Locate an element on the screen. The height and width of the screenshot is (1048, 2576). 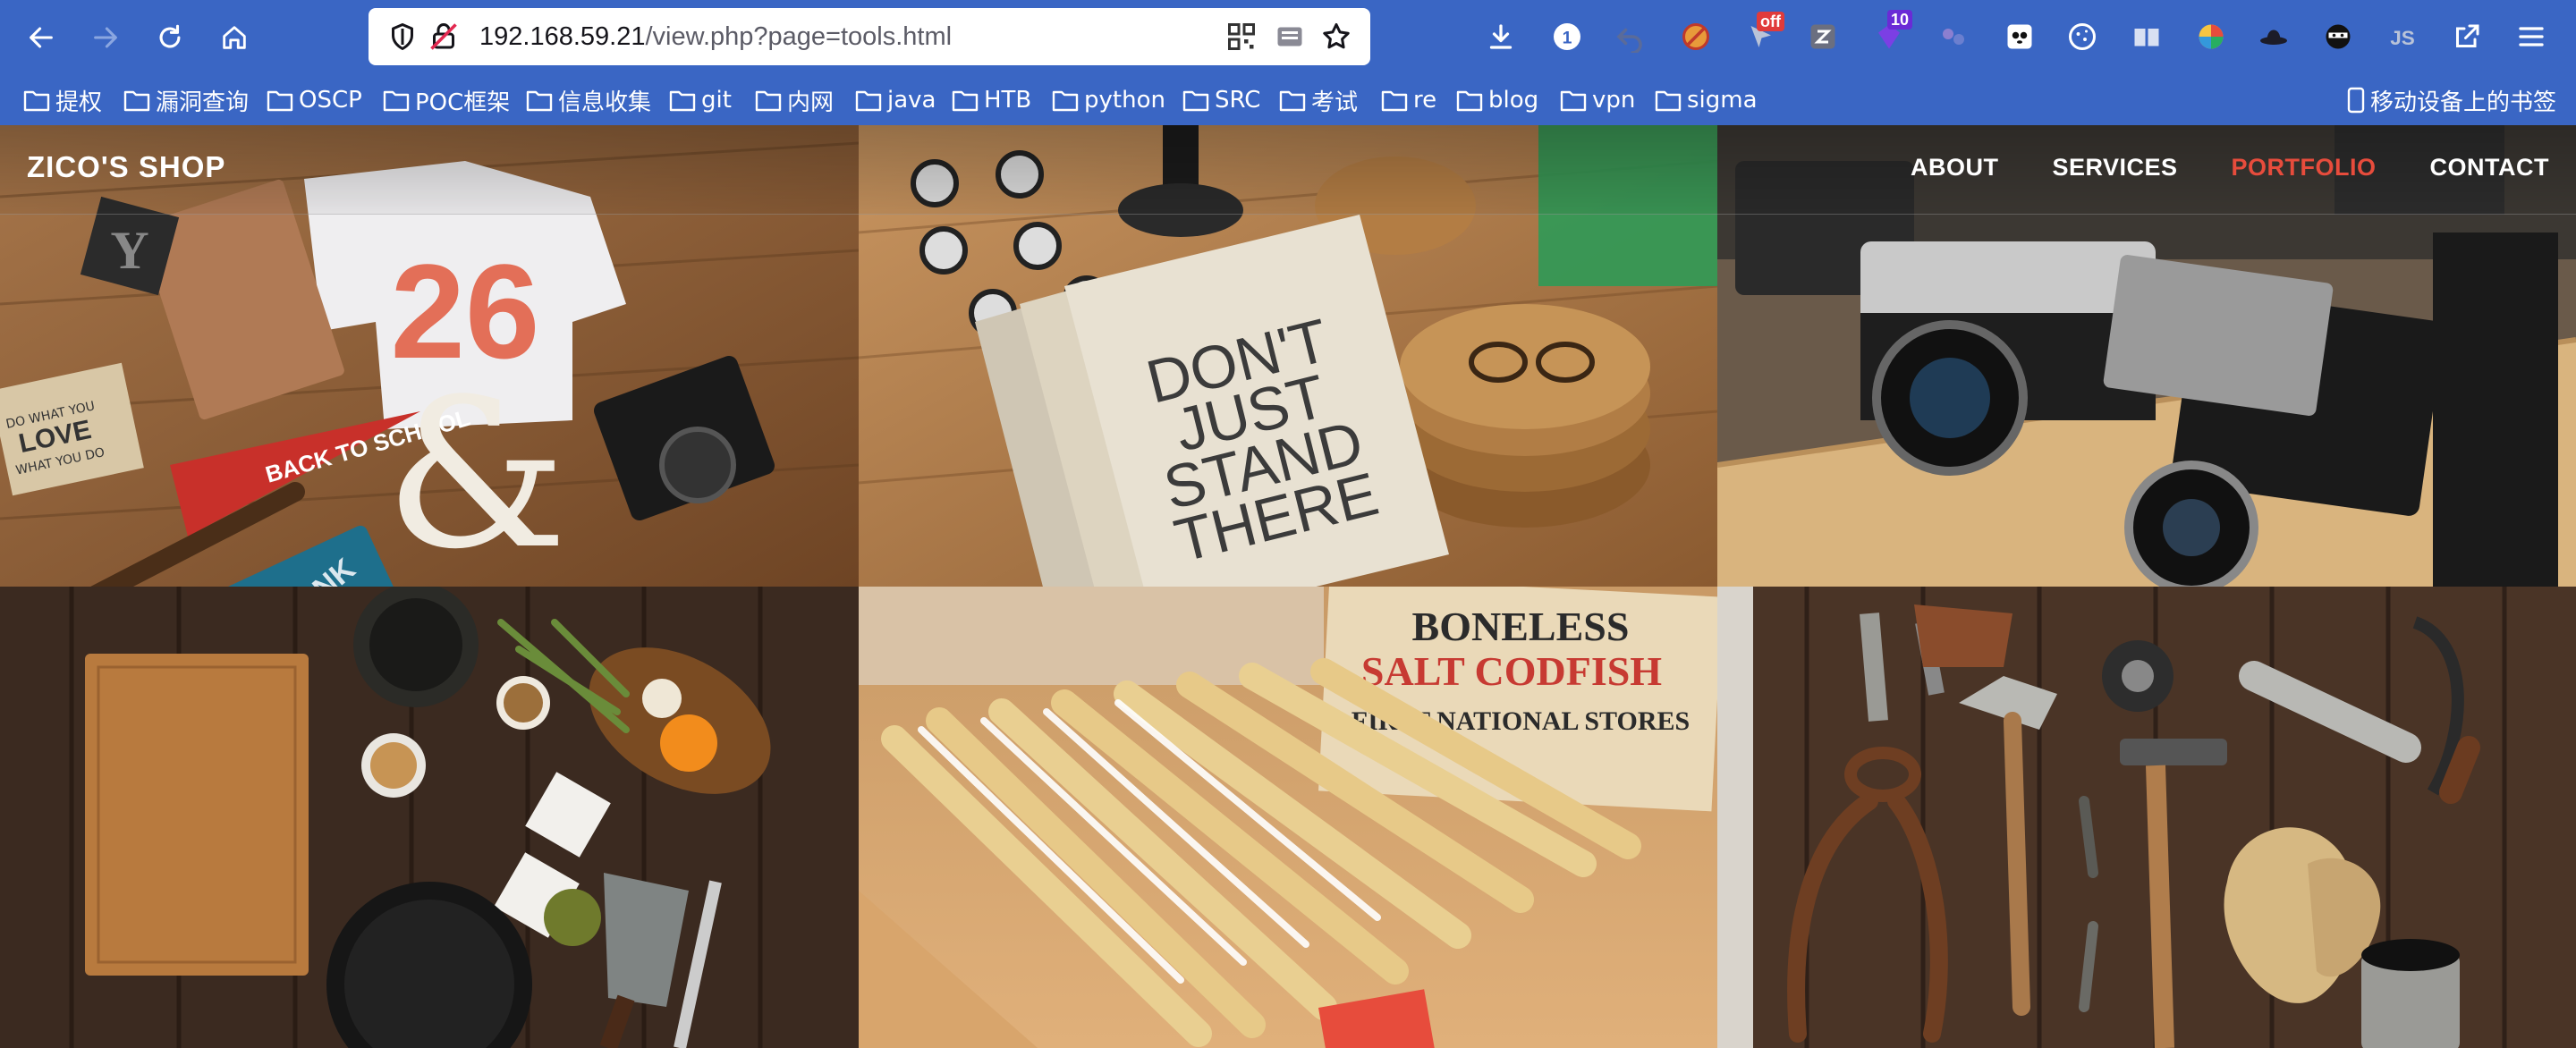
bookmark-folder: HTB is located at coordinates (991, 100).